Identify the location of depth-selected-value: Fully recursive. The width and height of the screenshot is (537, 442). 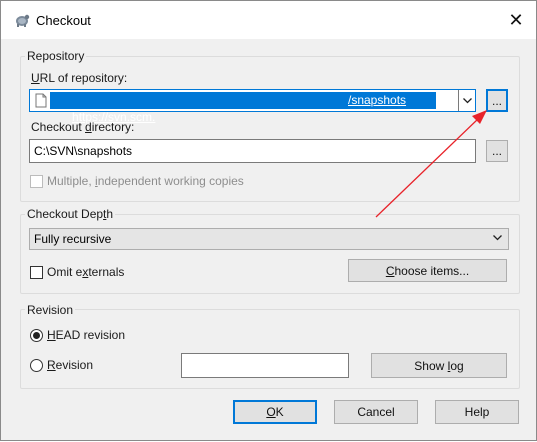
(73, 239).